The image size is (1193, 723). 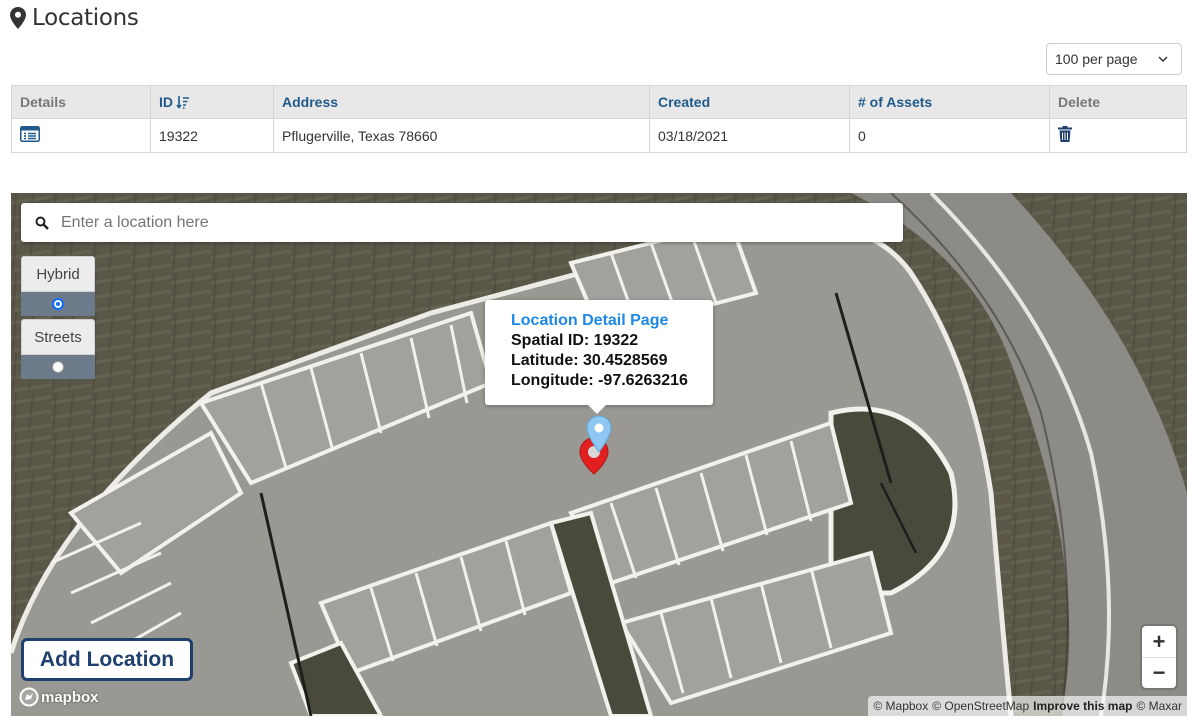 What do you see at coordinates (58, 337) in the screenshot?
I see `layer-streets-button: Streets` at bounding box center [58, 337].